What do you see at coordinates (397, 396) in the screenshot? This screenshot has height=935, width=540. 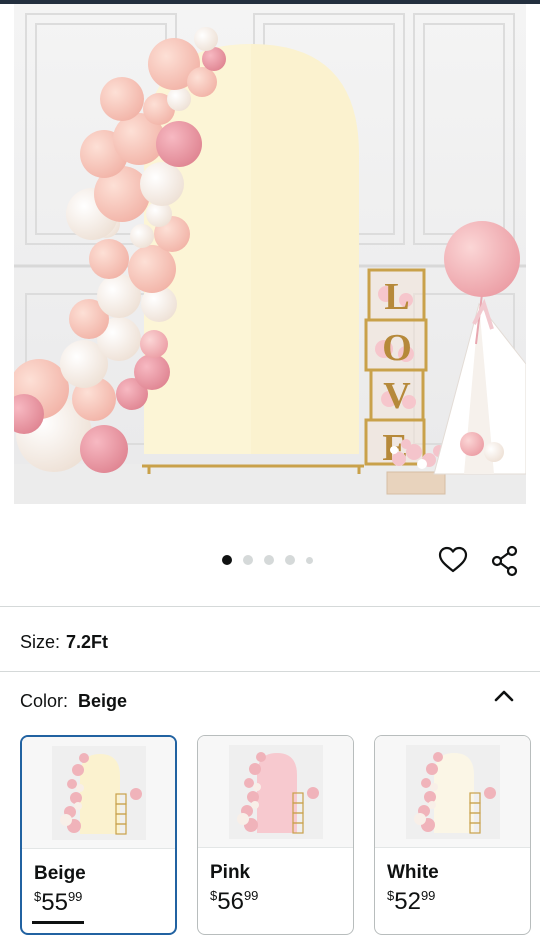 I see `svg-text: V` at bounding box center [397, 396].